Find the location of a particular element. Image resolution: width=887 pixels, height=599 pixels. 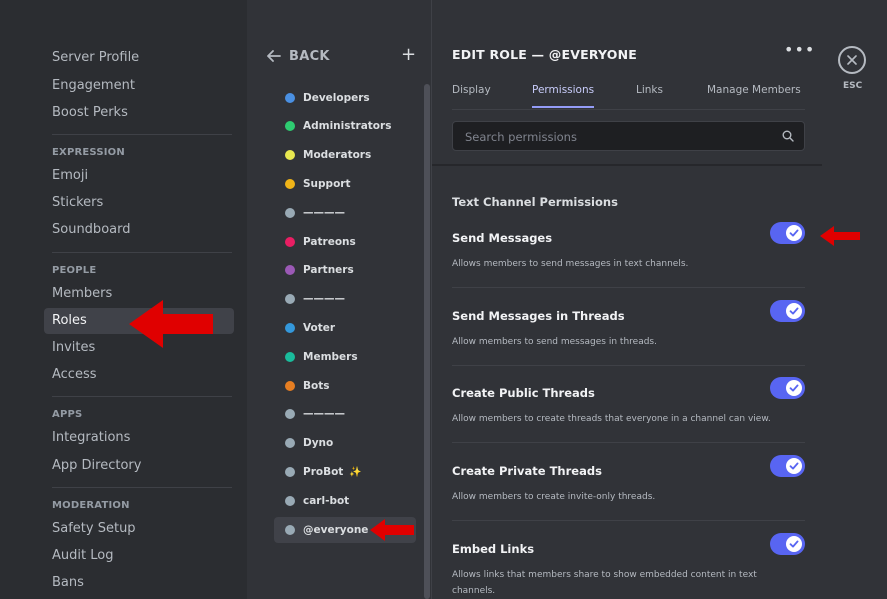

sidebar-item-access: Access is located at coordinates (139, 375).